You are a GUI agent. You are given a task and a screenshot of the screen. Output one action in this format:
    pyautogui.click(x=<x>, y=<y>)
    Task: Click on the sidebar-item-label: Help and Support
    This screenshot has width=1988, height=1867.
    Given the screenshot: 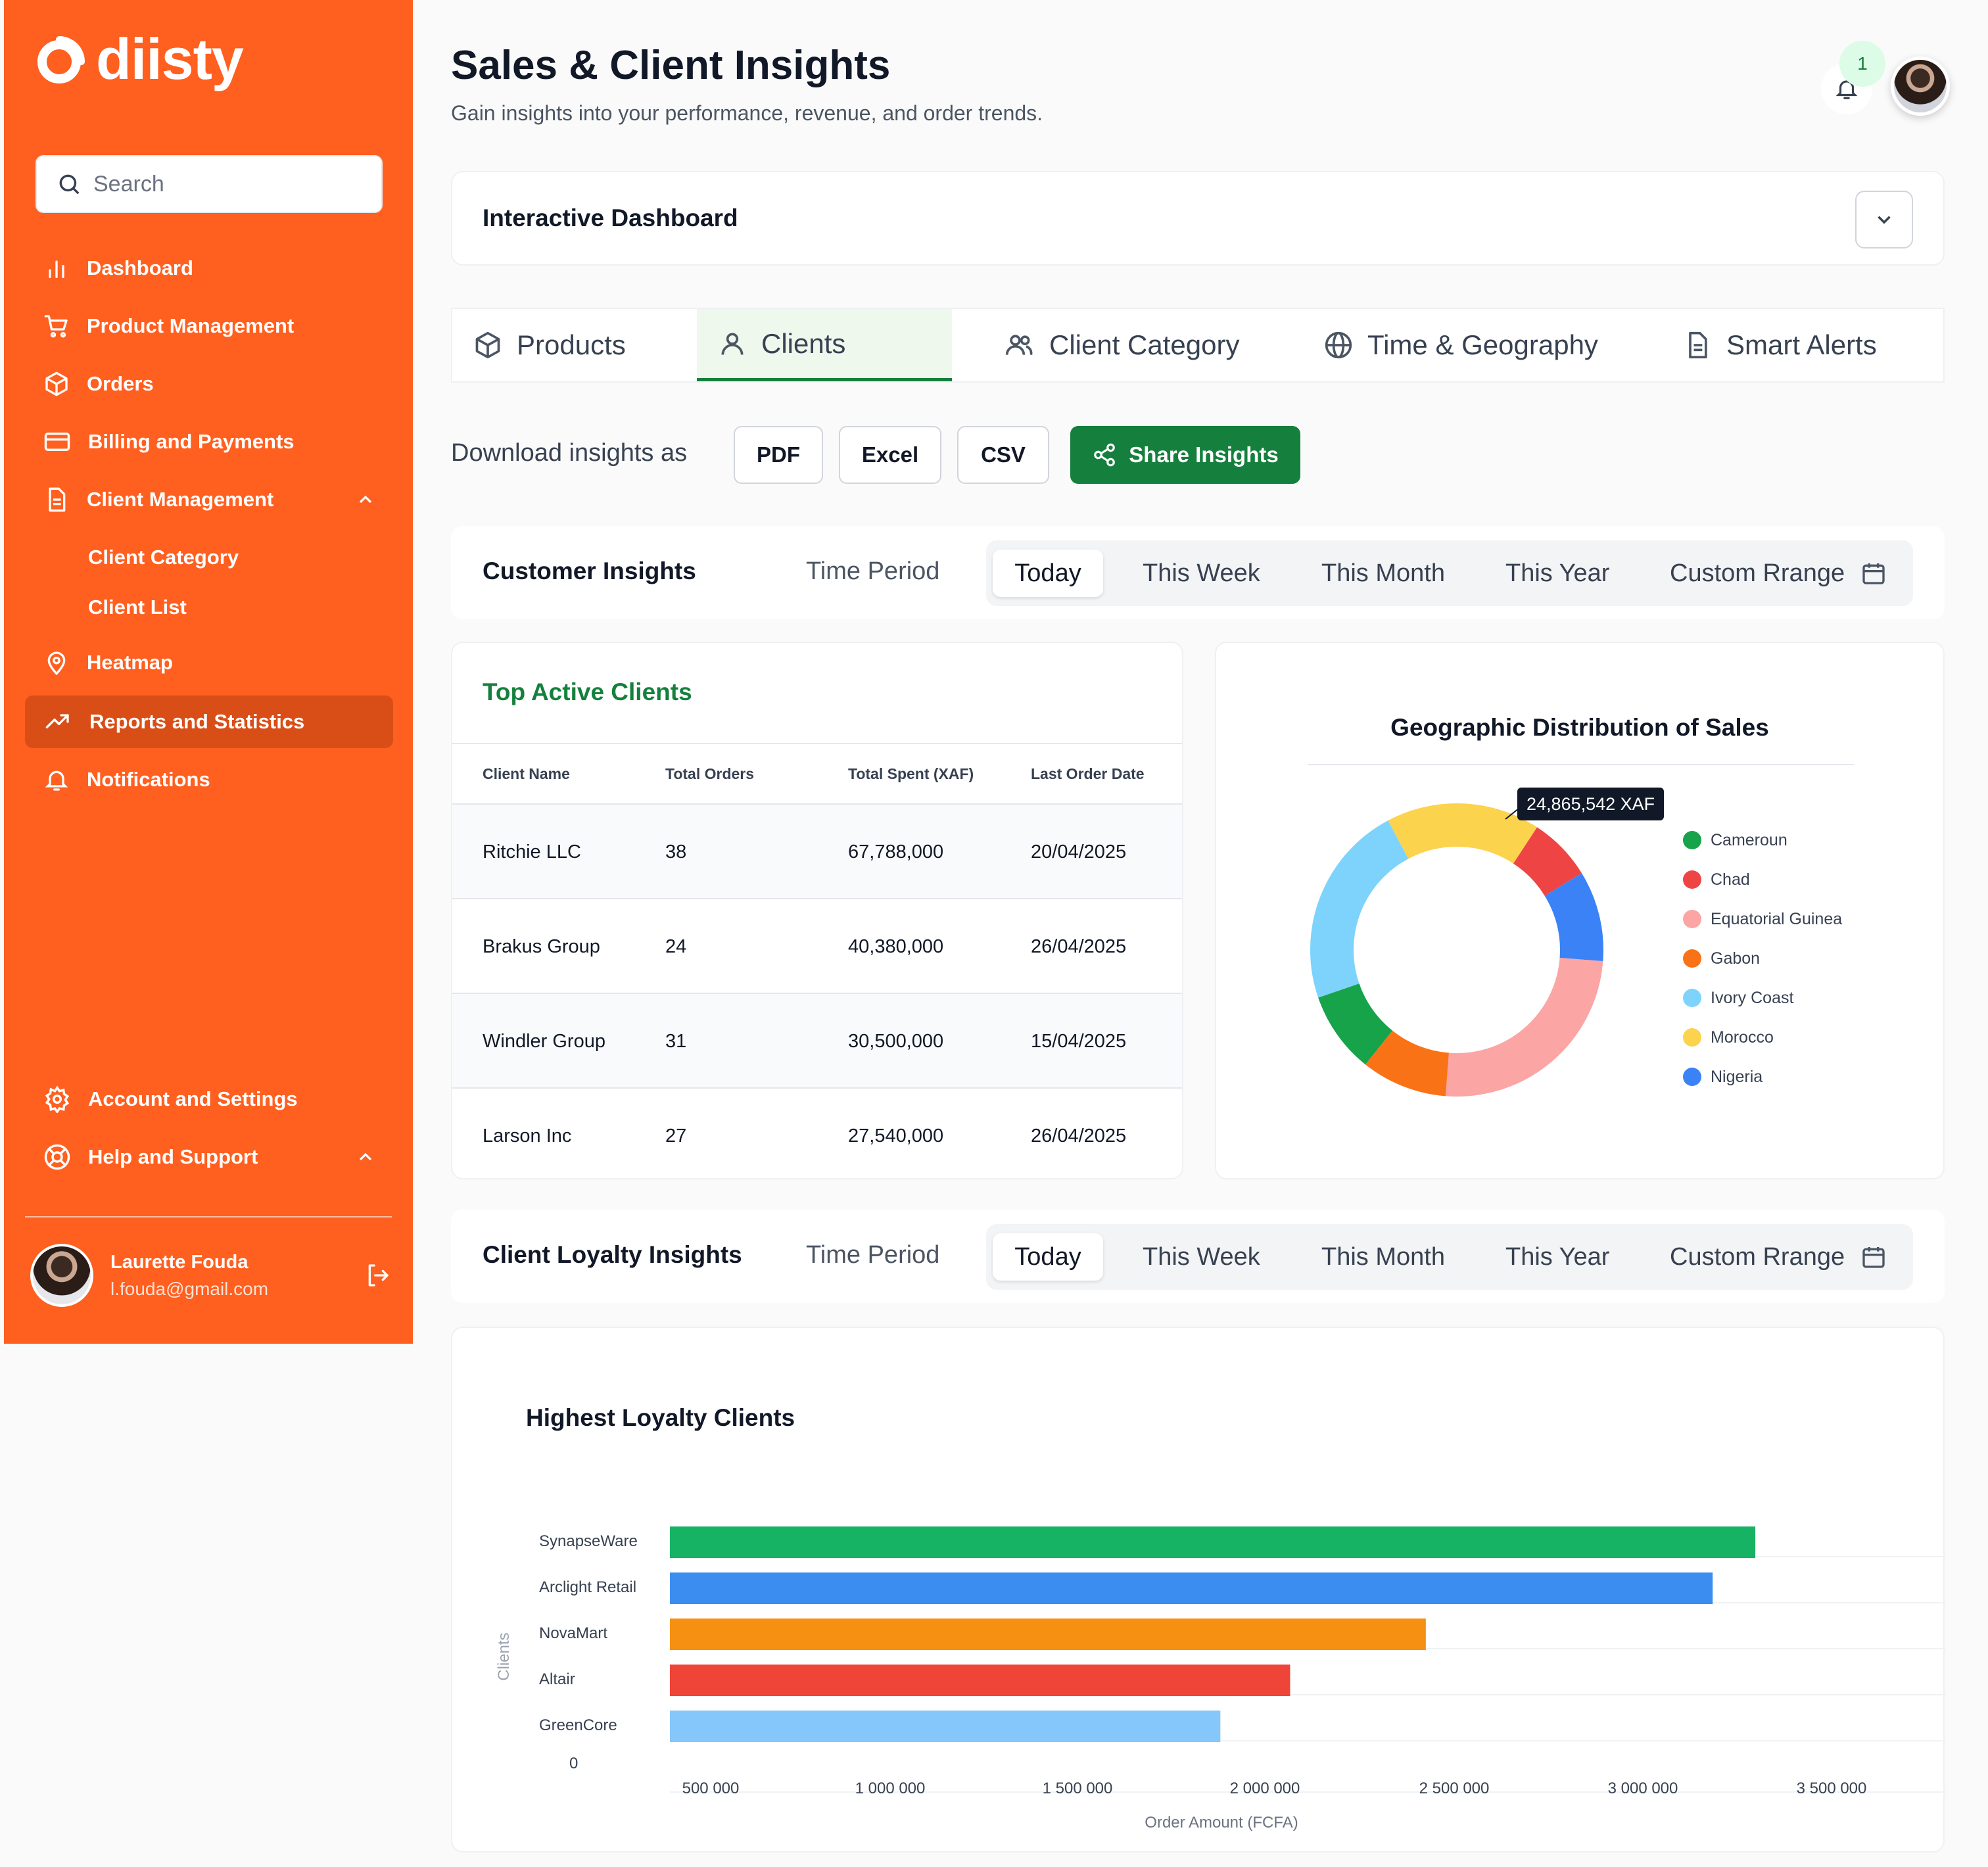 What is the action you would take?
    pyautogui.click(x=173, y=1156)
    